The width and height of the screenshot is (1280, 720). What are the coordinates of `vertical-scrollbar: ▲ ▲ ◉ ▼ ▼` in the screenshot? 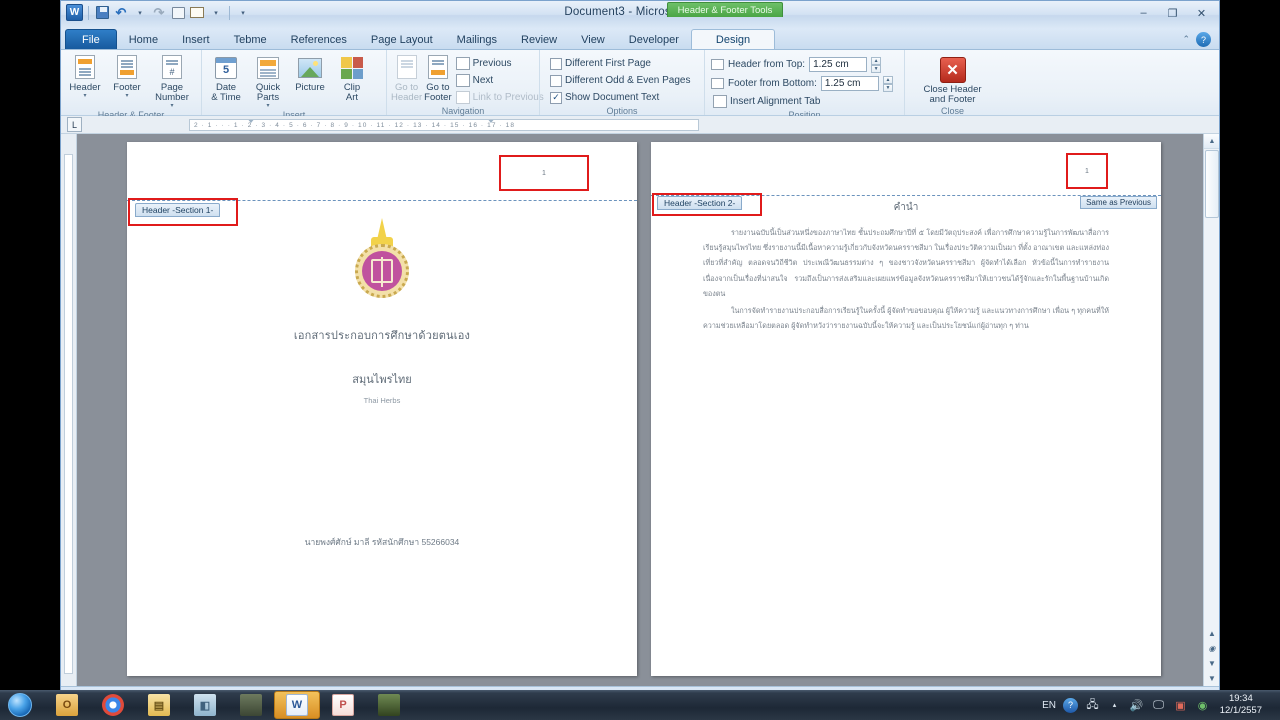 It's located at (1211, 410).